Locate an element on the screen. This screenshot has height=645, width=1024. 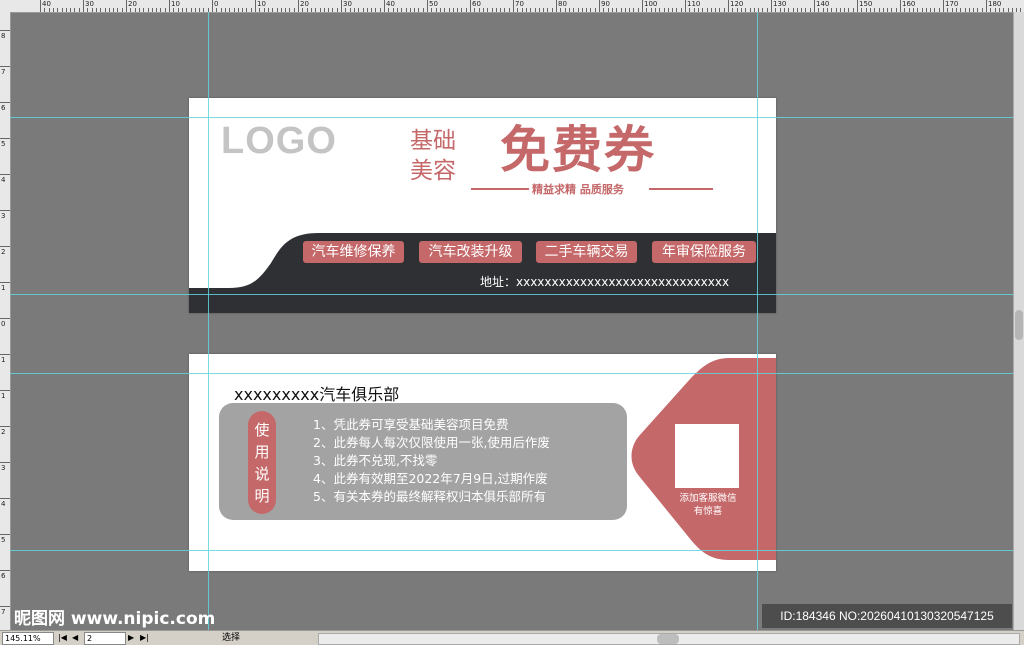
last-page-icon: ▶| is located at coordinates (144, 638).